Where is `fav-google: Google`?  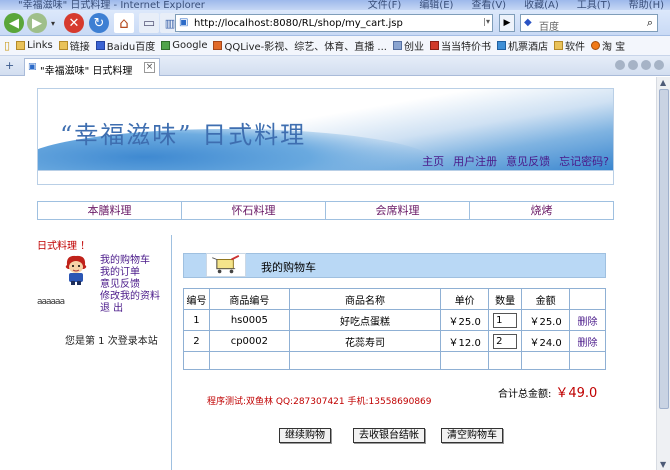
fav-google: Google is located at coordinates (184, 45).